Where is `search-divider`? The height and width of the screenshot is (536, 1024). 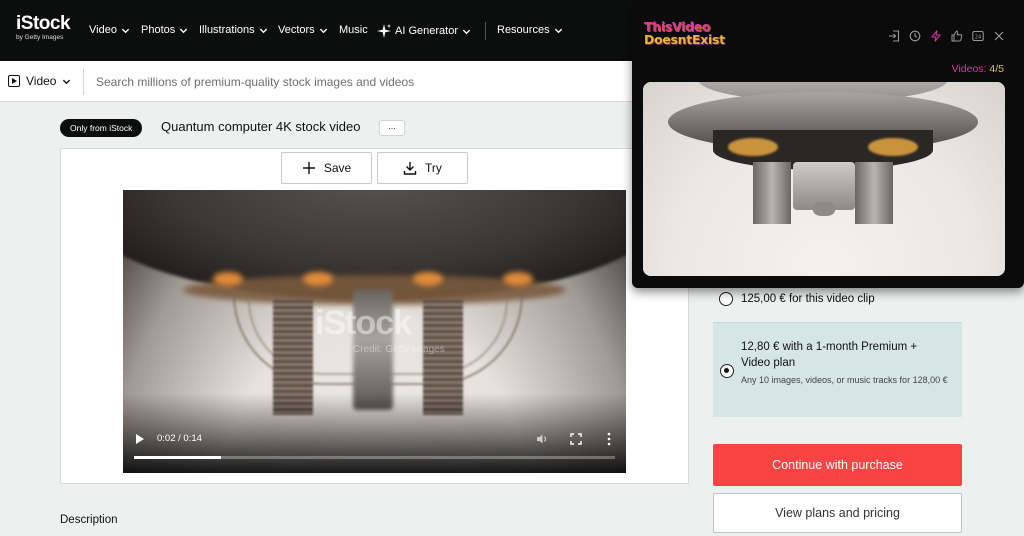 search-divider is located at coordinates (83, 82).